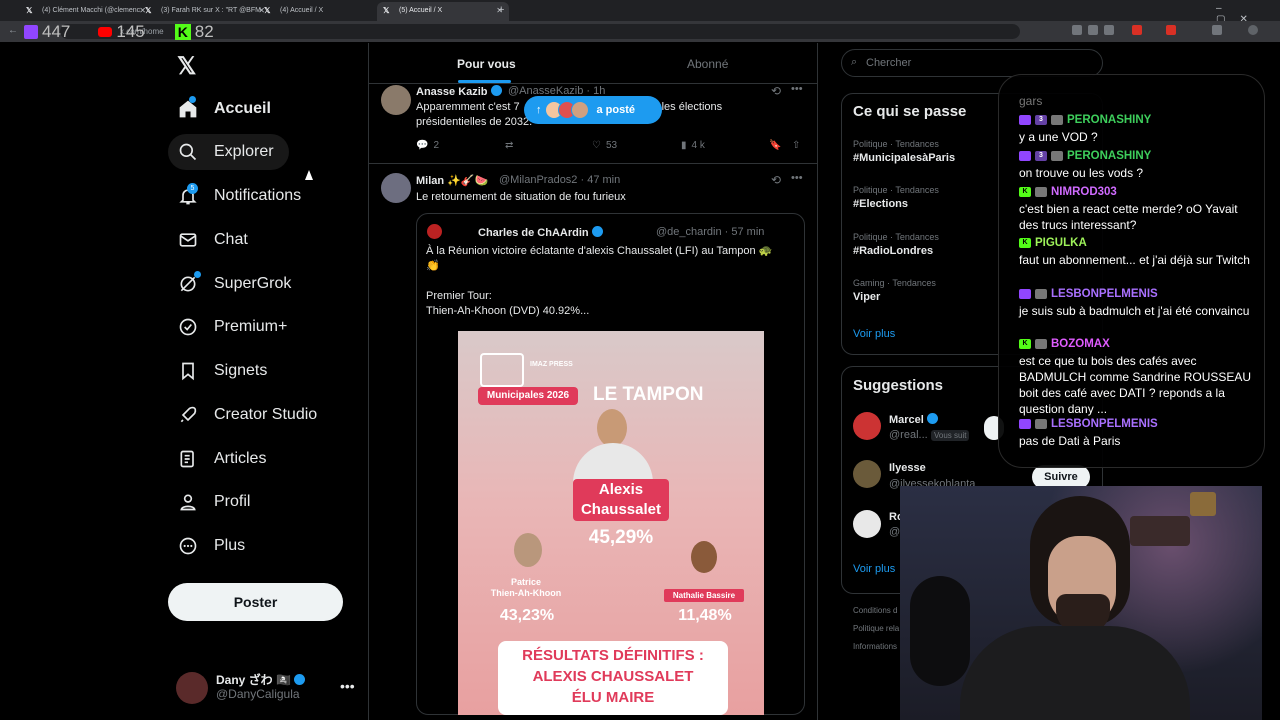 The width and height of the screenshot is (1280, 720). Describe the element at coordinates (502, 370) in the screenshot. I see `ballot-box-icon` at that location.